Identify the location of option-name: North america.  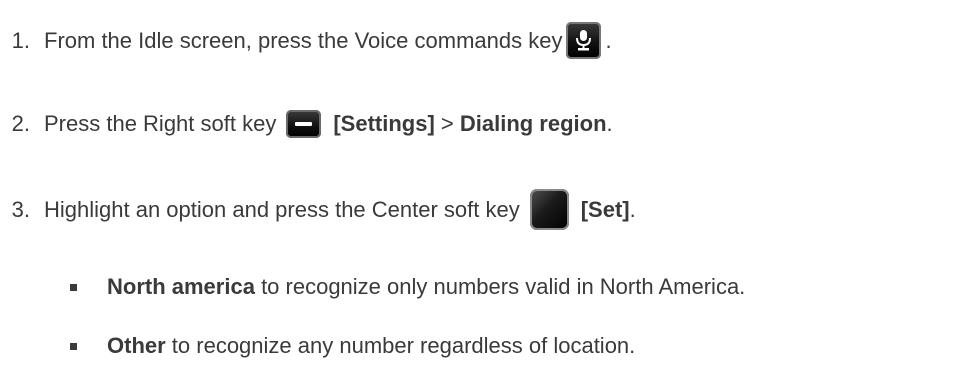
(181, 286).